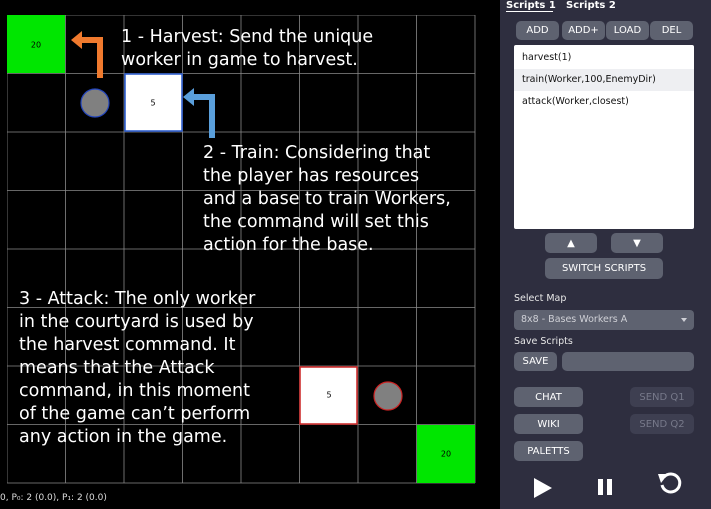 The width and height of the screenshot is (711, 509). What do you see at coordinates (671, 30) in the screenshot?
I see `del-button: DEL` at bounding box center [671, 30].